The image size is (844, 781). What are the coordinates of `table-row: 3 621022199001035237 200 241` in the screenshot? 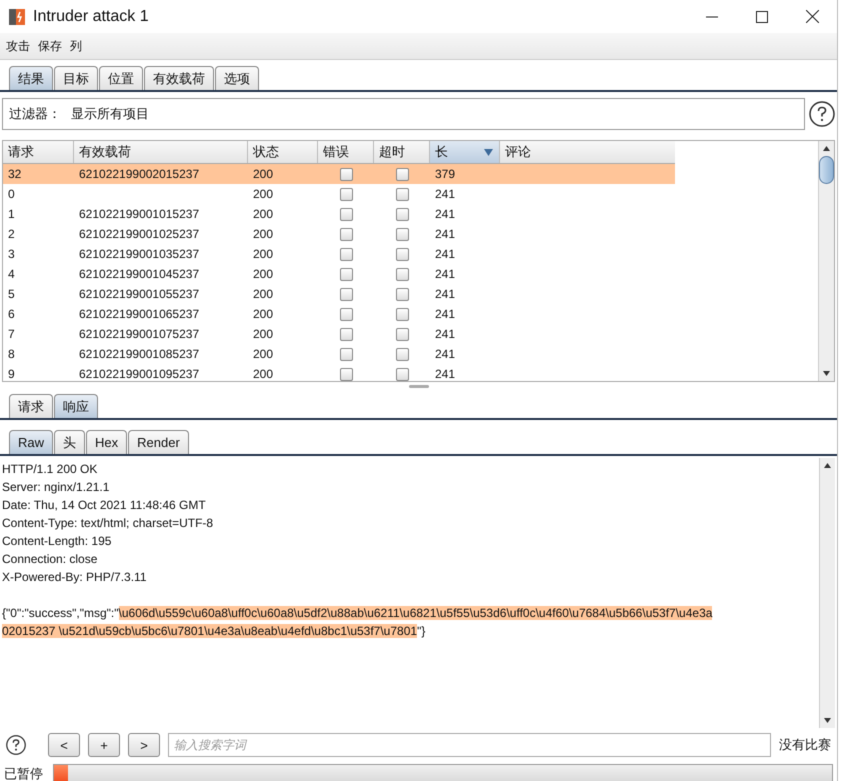 It's located at (339, 254).